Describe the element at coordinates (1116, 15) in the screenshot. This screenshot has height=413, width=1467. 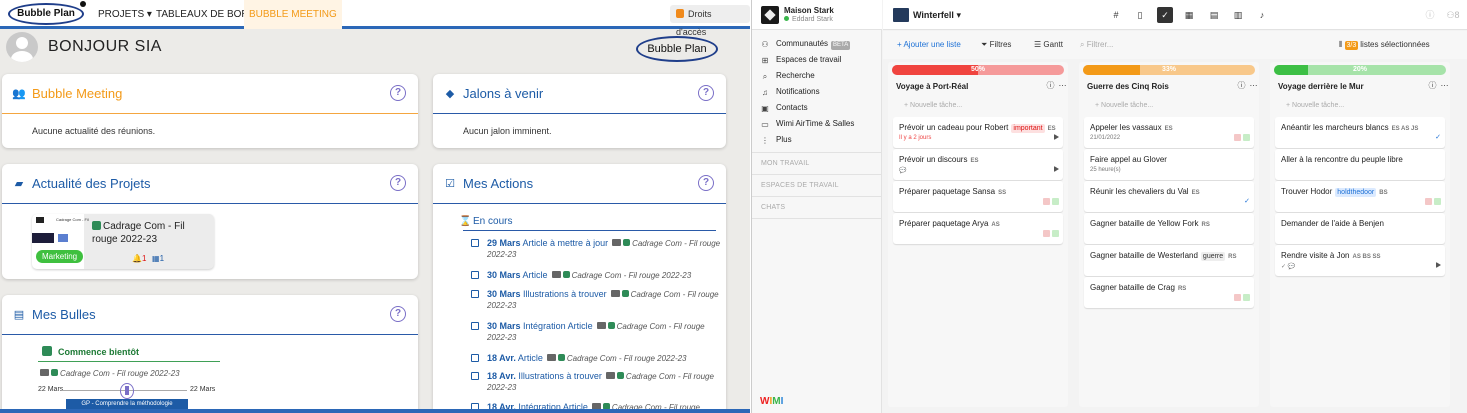
I see `hash-icon: #` at that location.